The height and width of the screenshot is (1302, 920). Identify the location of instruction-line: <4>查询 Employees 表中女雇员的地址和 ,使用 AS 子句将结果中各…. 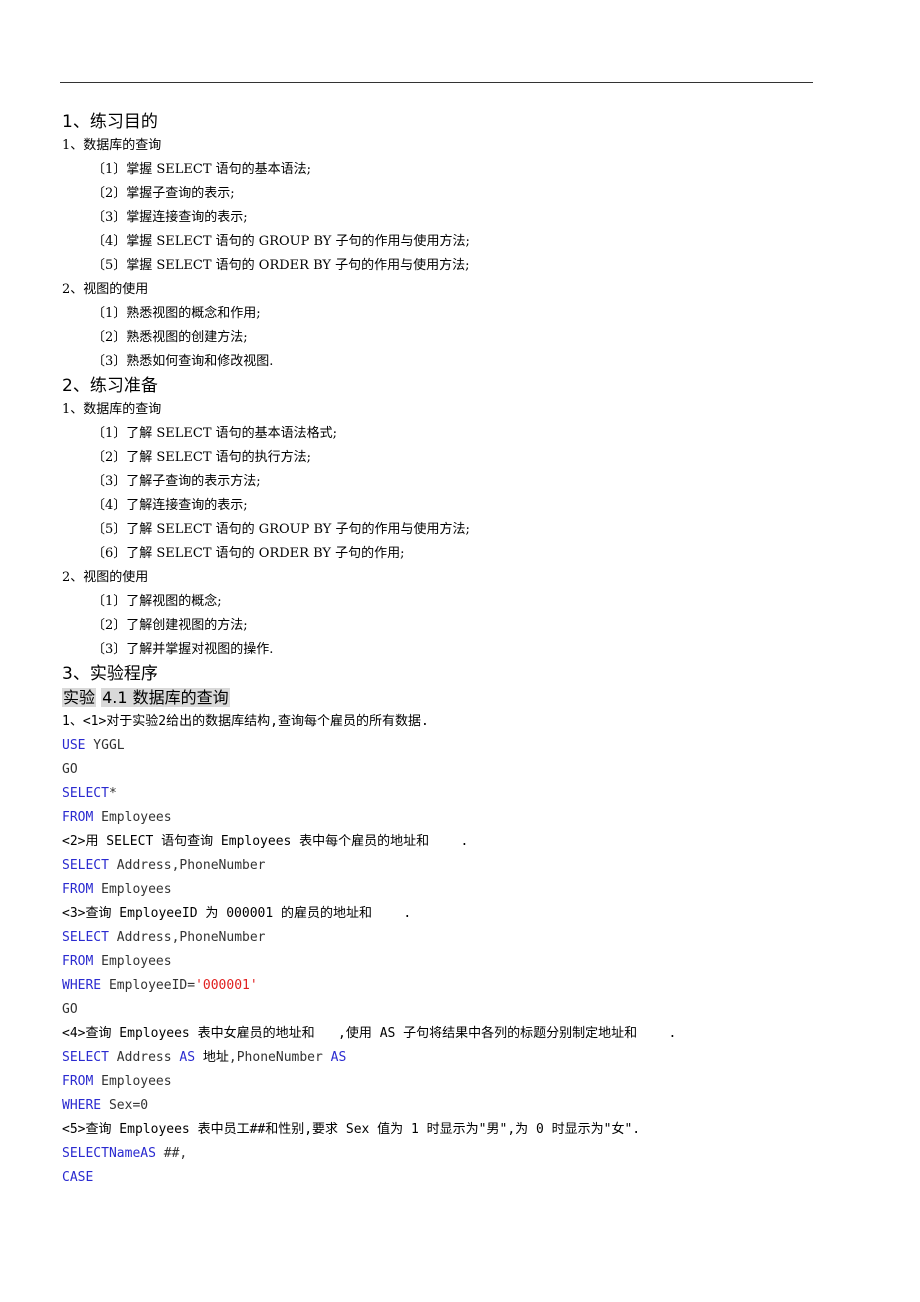
(452, 1034).